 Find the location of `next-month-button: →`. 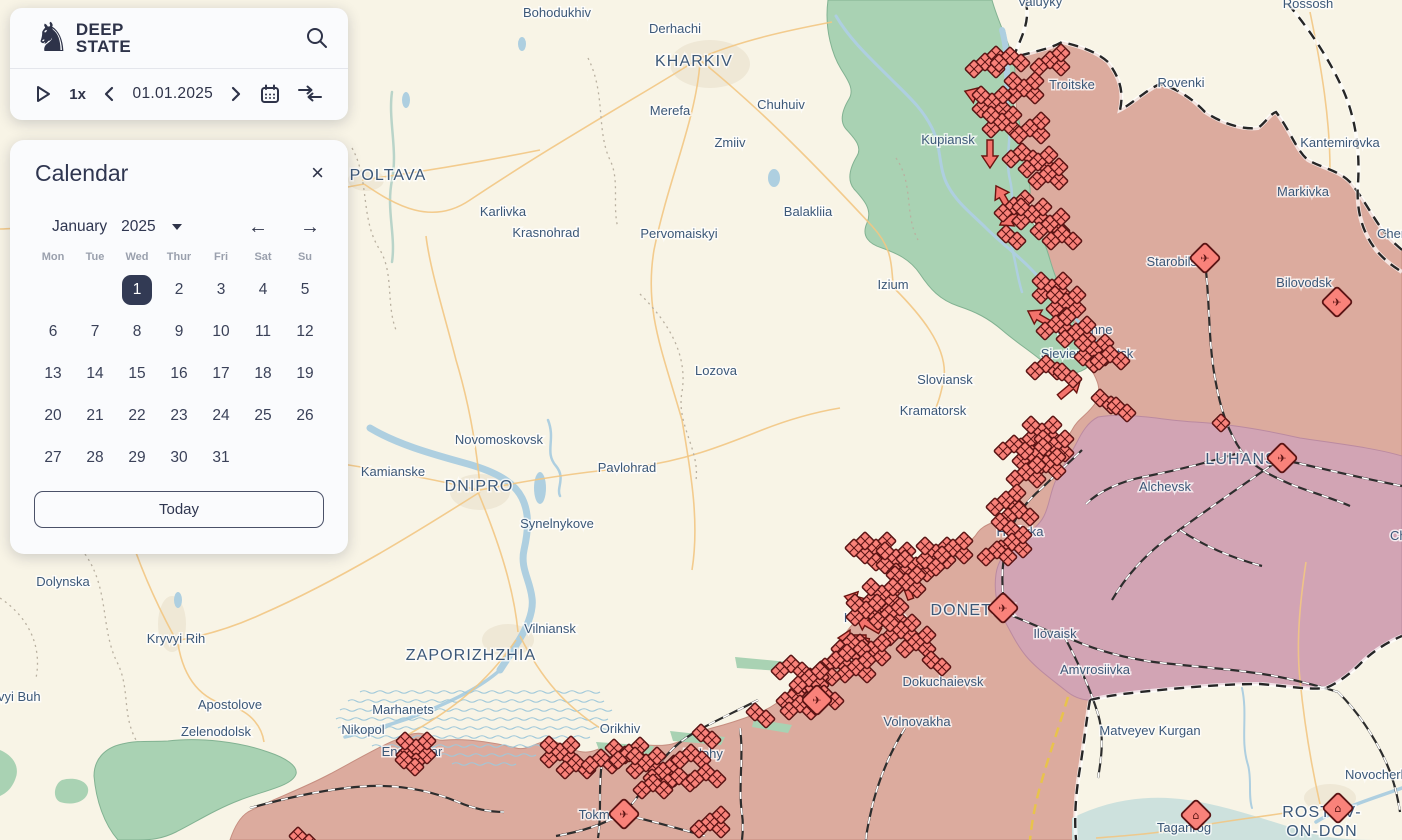

next-month-button: → is located at coordinates (310, 227).